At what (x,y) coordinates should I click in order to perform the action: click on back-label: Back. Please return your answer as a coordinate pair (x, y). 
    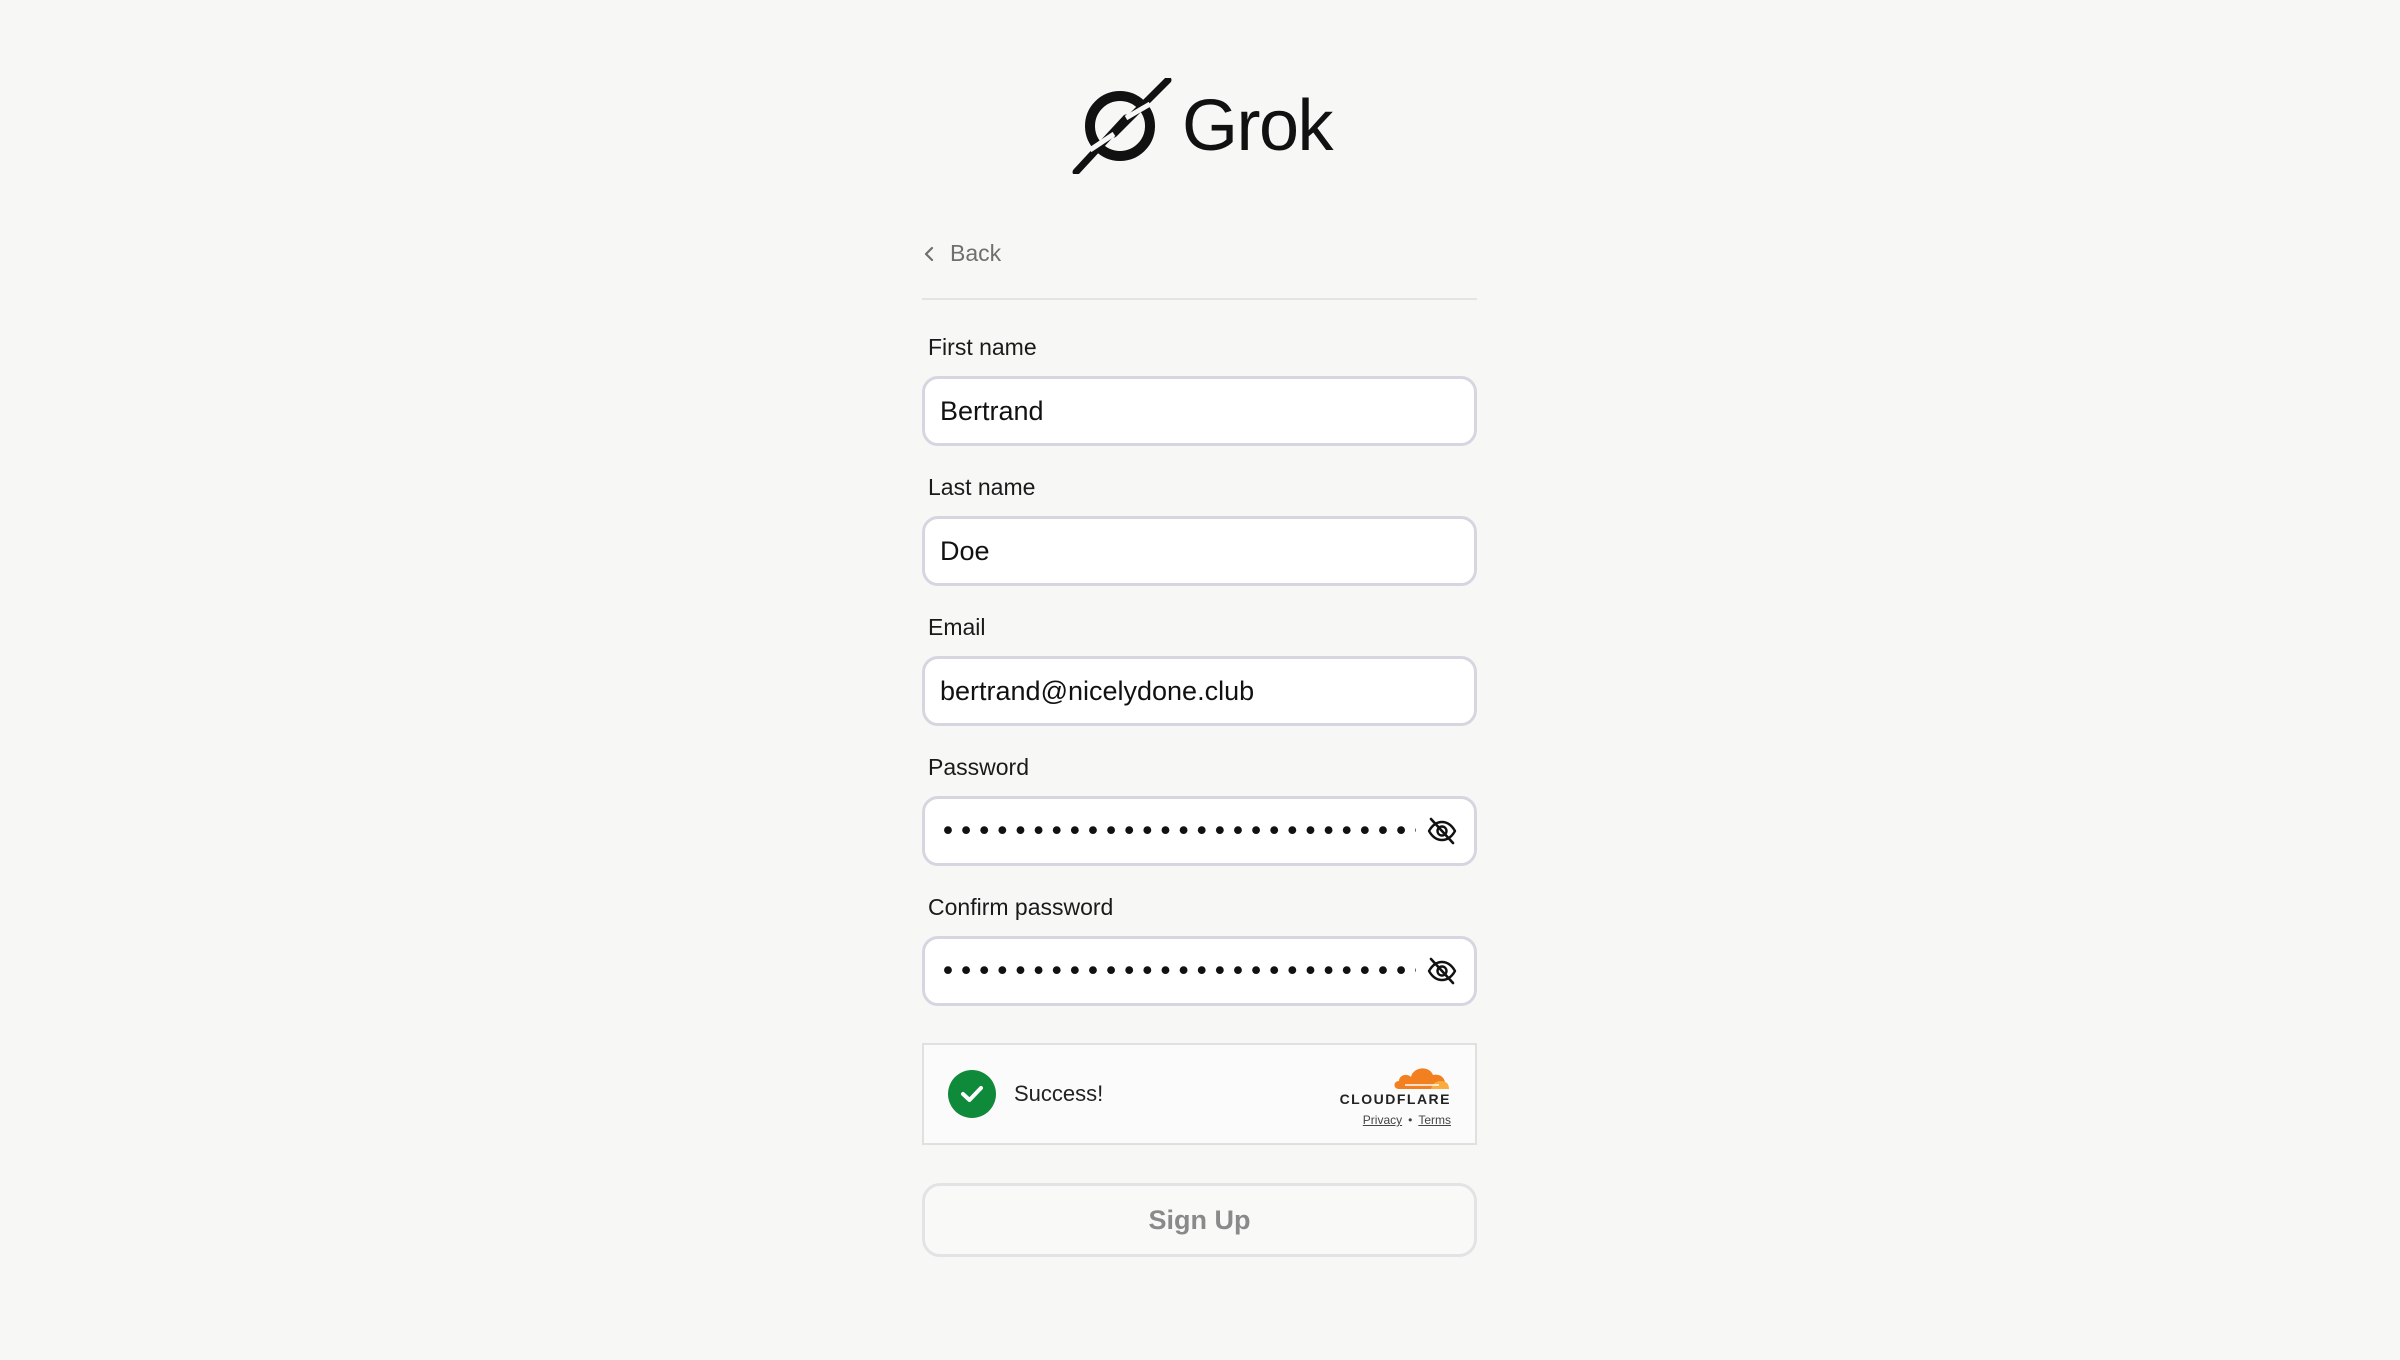
    Looking at the image, I should click on (976, 253).